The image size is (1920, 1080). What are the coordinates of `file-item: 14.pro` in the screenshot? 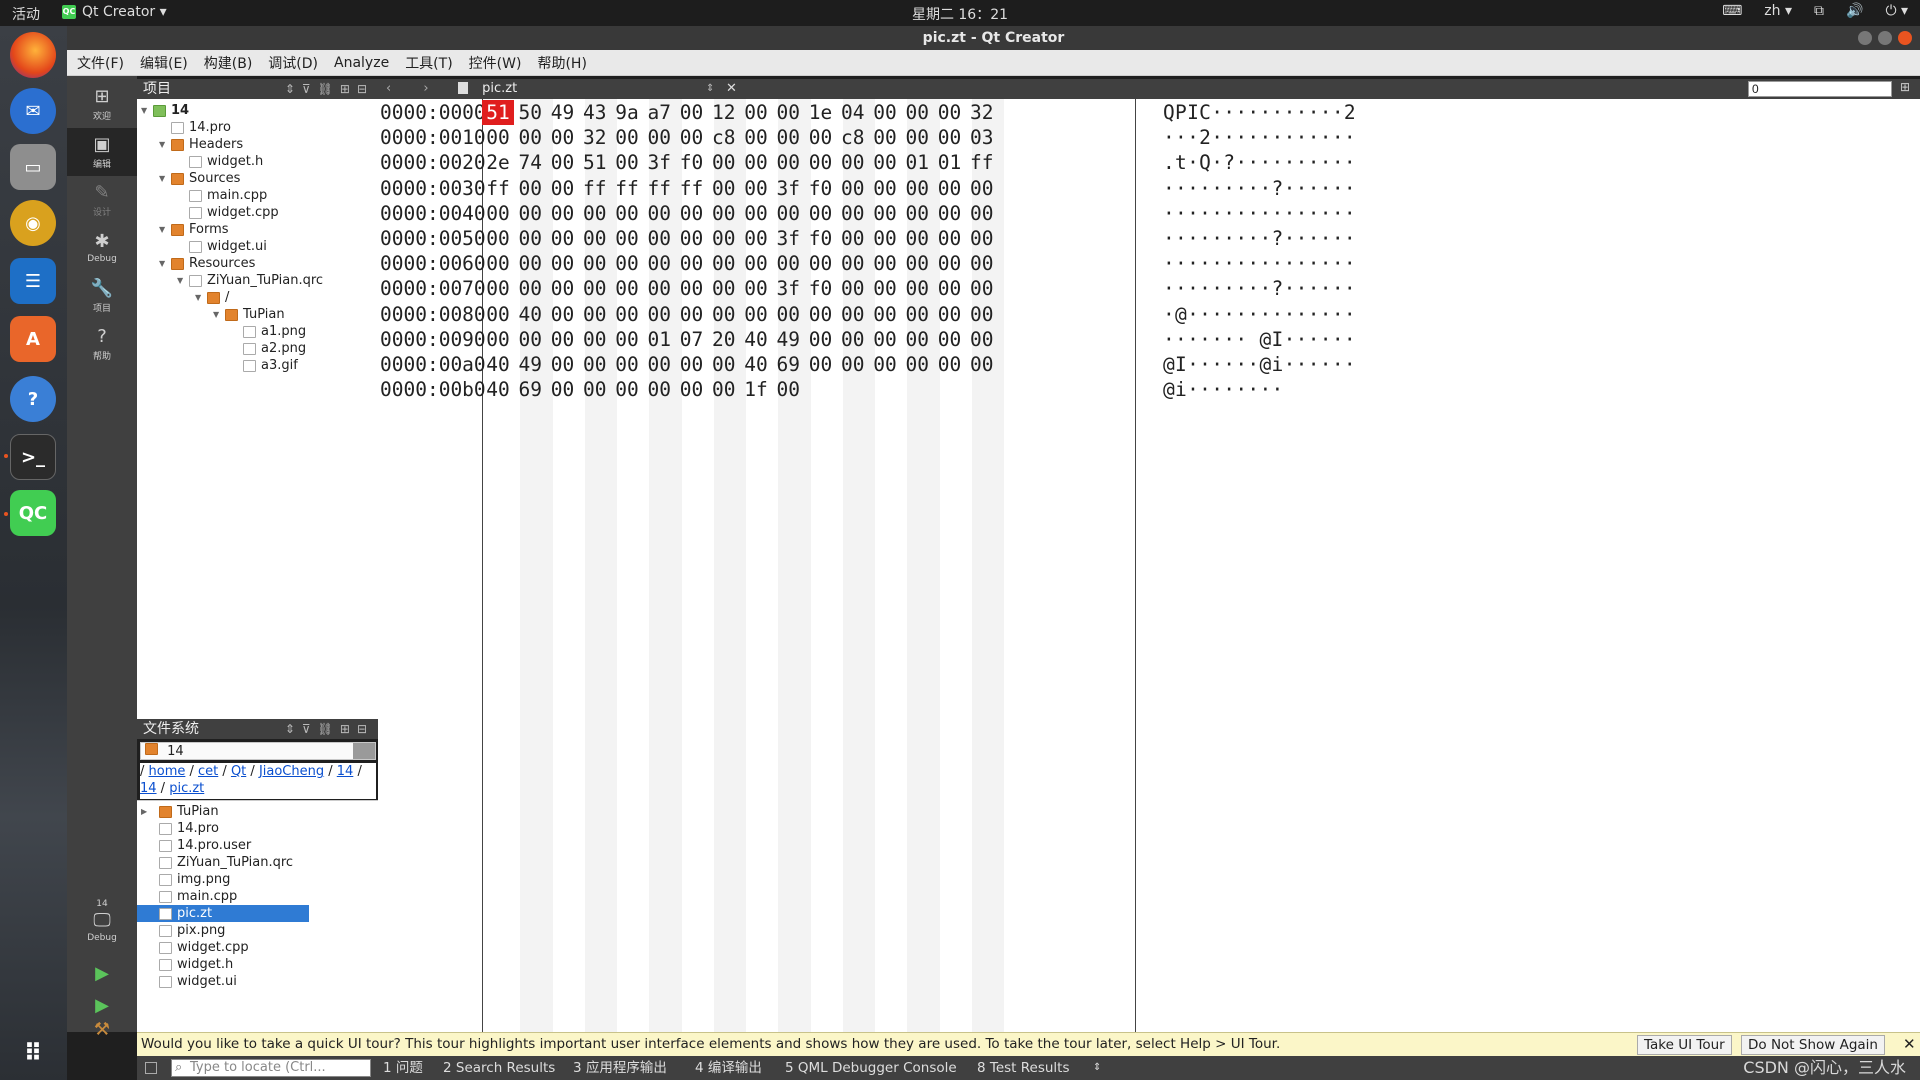 It's located at (178, 828).